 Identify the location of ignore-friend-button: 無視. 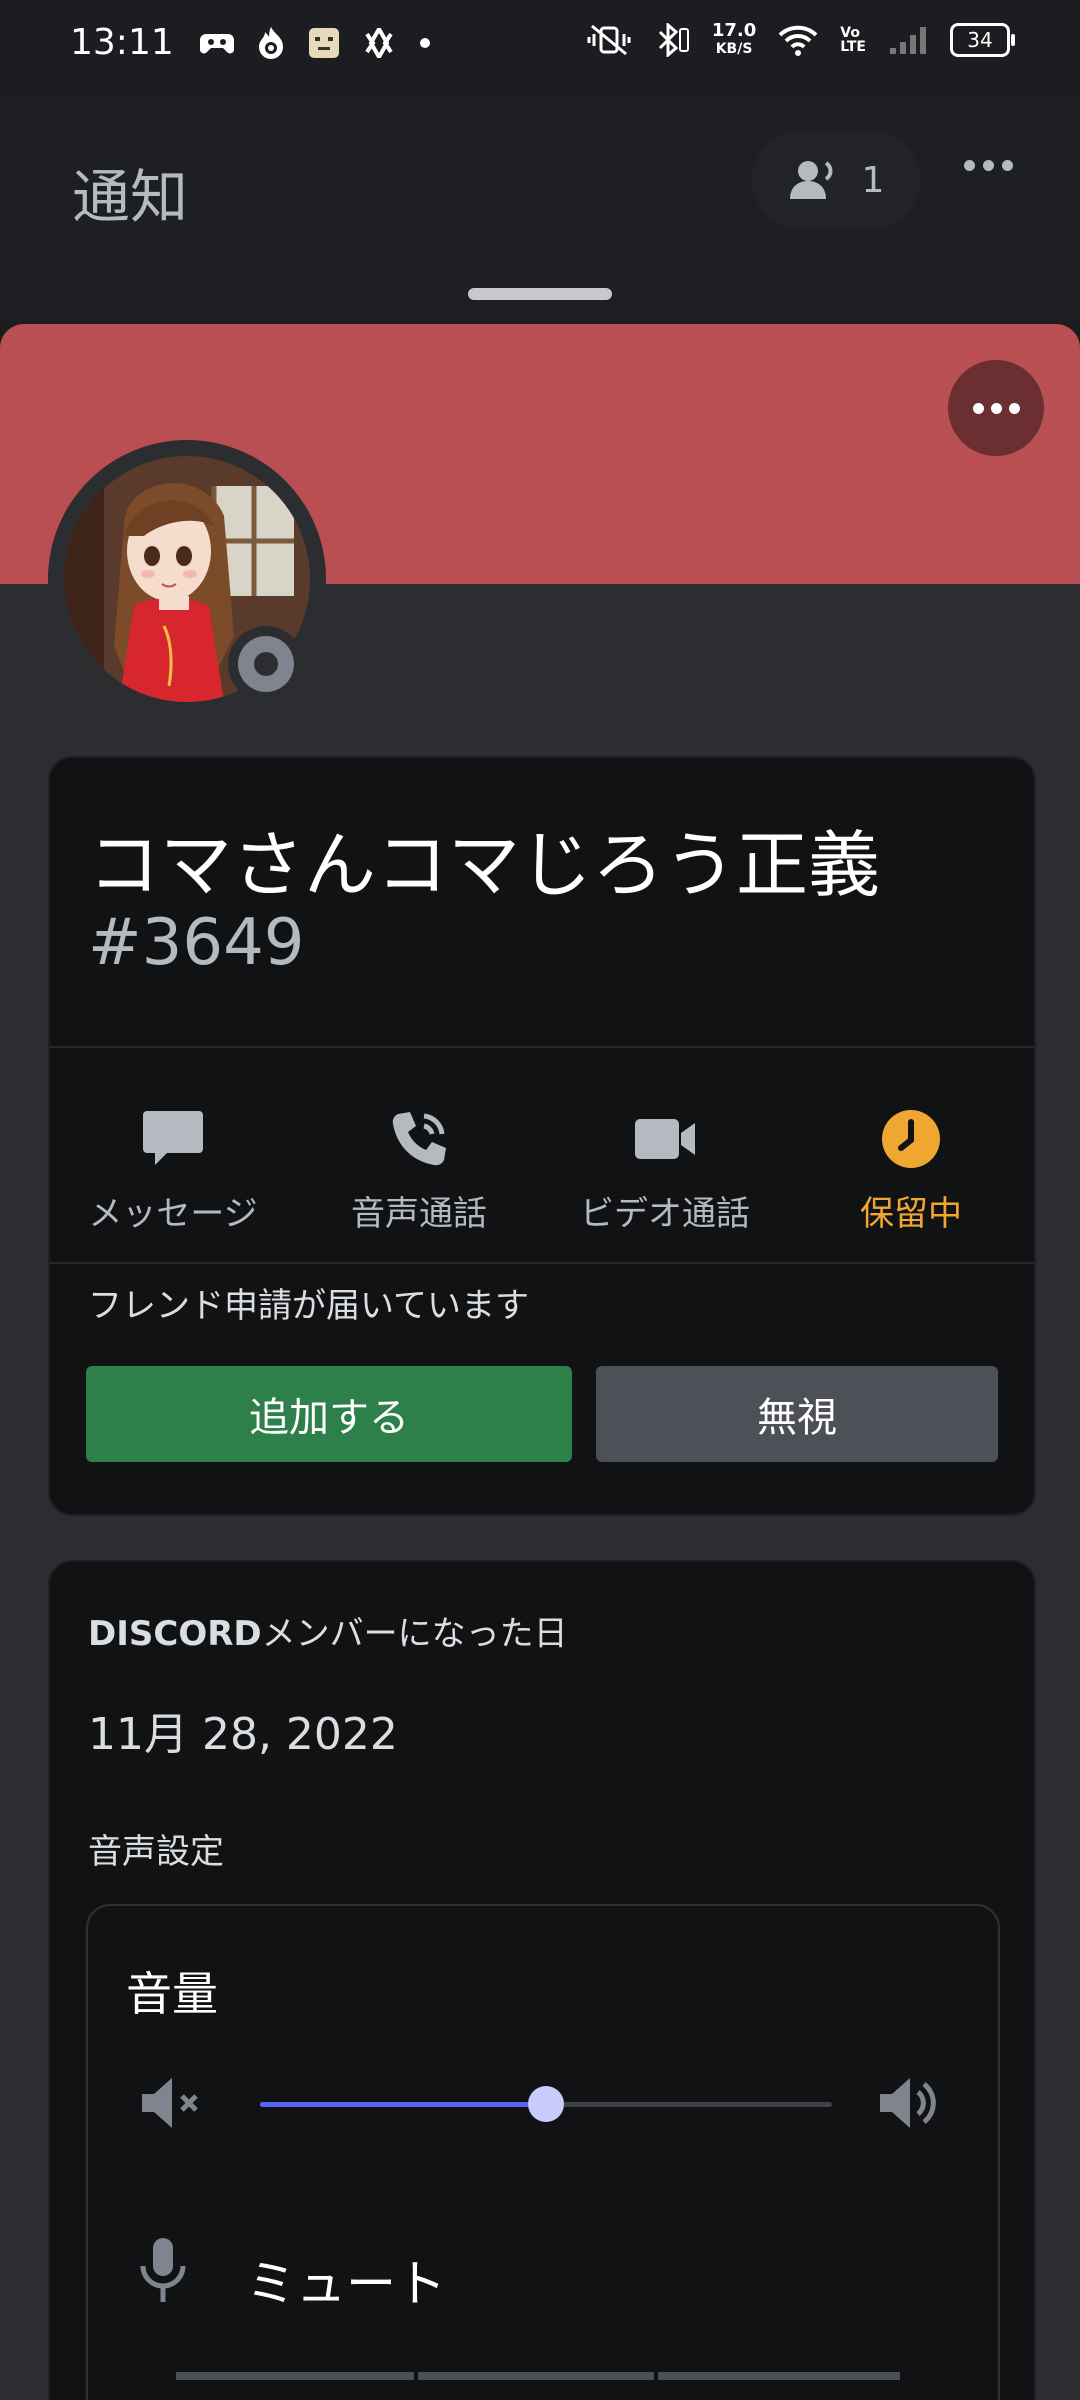
(797, 1414).